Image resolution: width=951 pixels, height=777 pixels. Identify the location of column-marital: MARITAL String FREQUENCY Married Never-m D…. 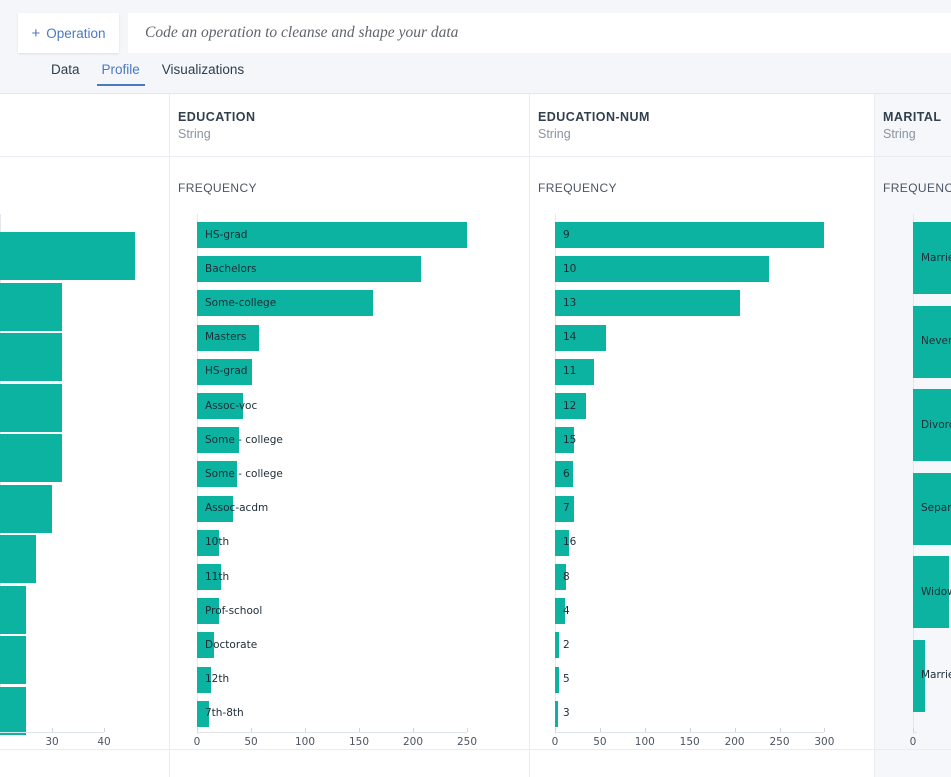
(913, 435).